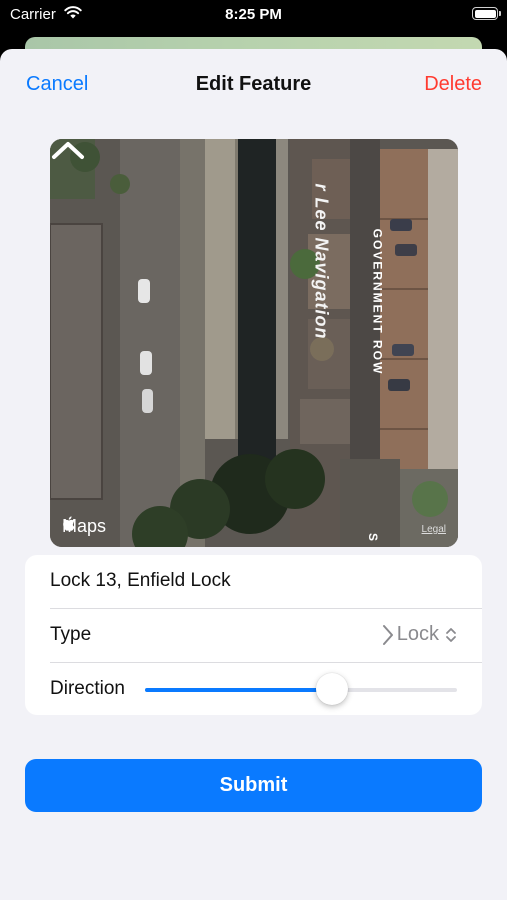 This screenshot has height=900, width=507. I want to click on status-time: 8:25 PM, so click(253, 14).